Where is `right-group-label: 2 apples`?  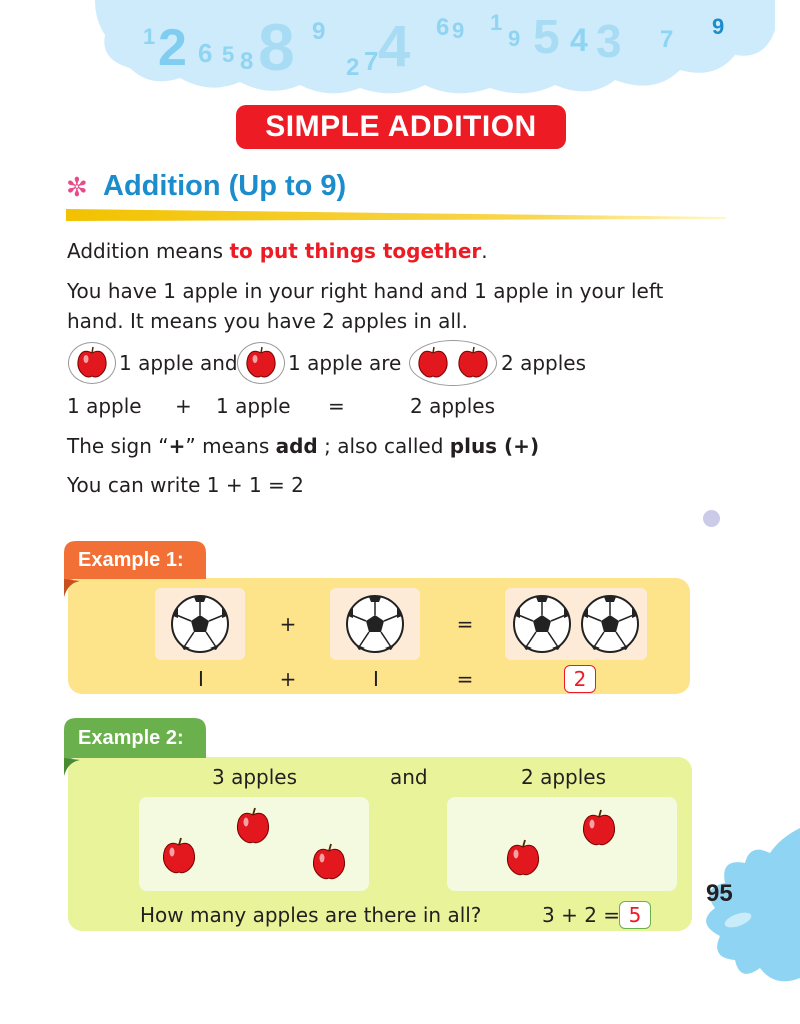
right-group-label: 2 apples is located at coordinates (564, 777).